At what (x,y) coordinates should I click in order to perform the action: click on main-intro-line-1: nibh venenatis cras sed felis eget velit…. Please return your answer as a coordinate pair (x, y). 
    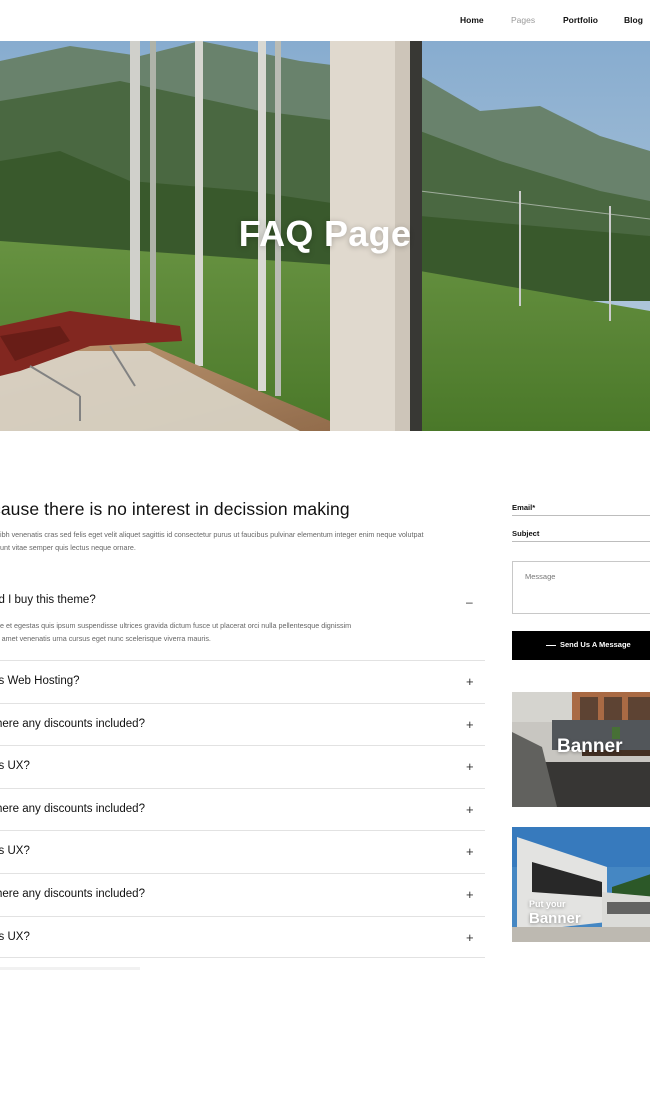
    Looking at the image, I should click on (212, 534).